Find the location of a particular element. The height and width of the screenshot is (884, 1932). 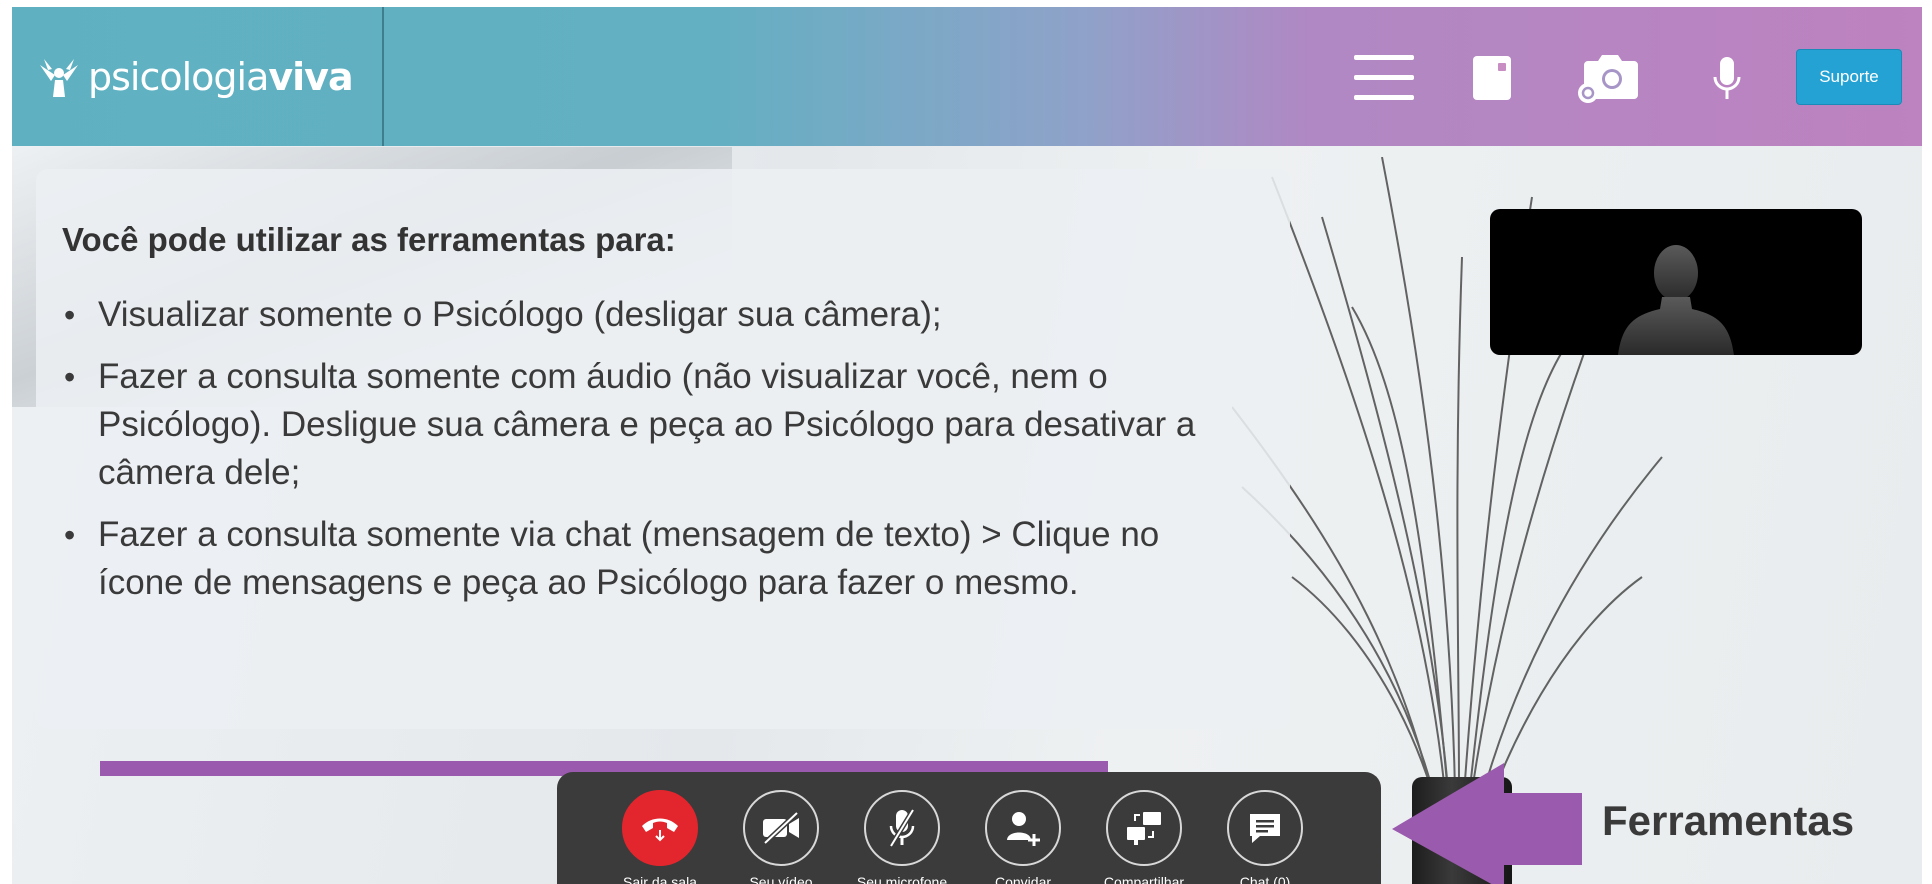

callout-label: Ferramentas is located at coordinates (1728, 820).